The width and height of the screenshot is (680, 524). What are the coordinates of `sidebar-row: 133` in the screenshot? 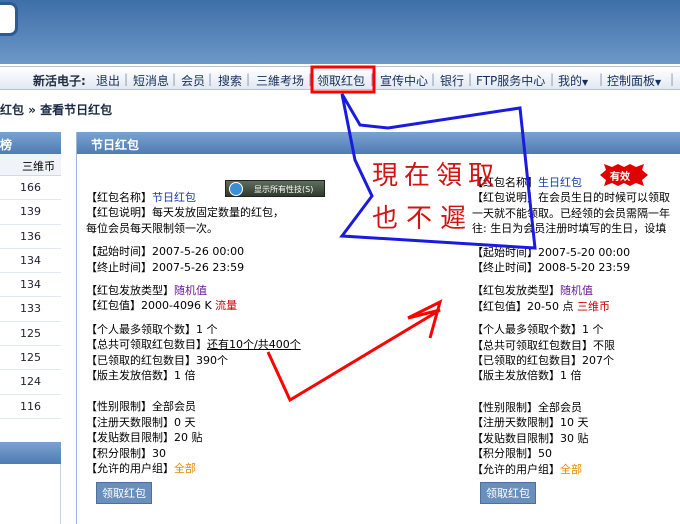 It's located at (30, 309).